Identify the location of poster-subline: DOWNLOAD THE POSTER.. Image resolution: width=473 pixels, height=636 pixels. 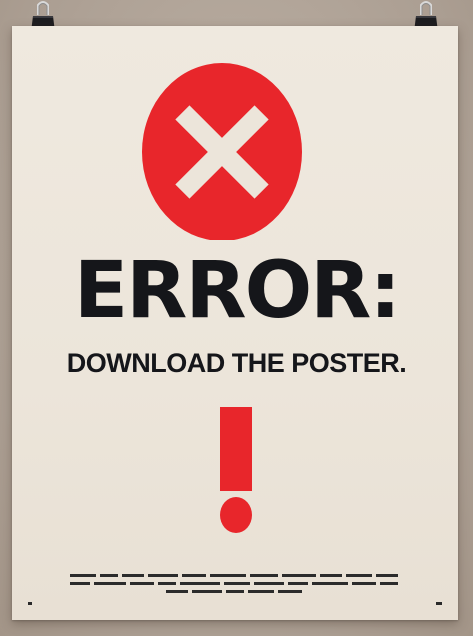
(236, 363).